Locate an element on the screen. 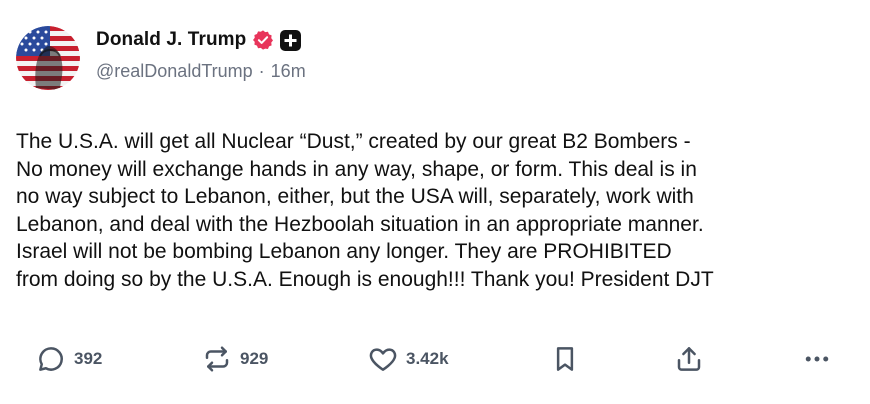  post-actions-bar: 392 929 3.42k is located at coordinates (441, 359).